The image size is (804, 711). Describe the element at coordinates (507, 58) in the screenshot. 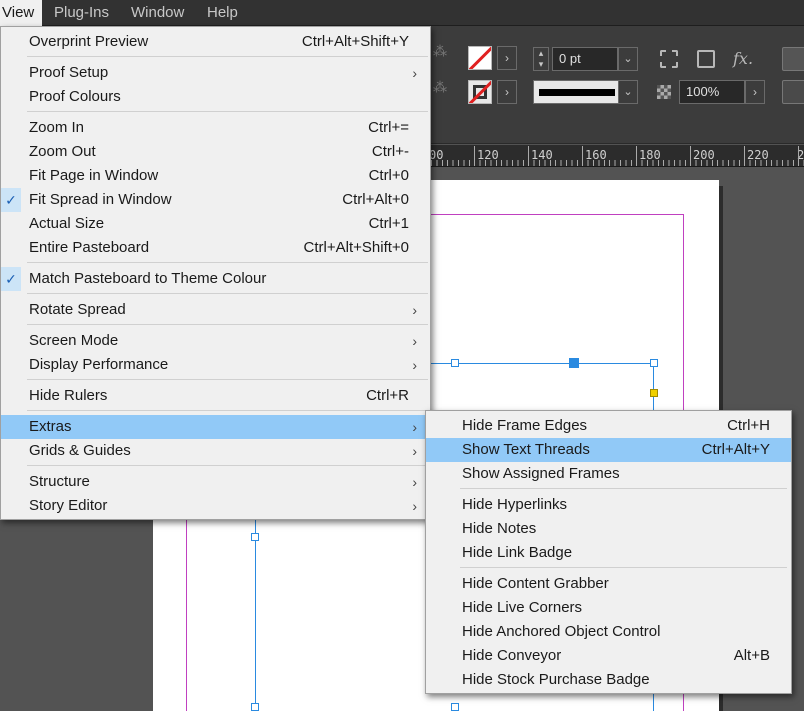

I see `fill-swatch-arrow-button: ›` at that location.